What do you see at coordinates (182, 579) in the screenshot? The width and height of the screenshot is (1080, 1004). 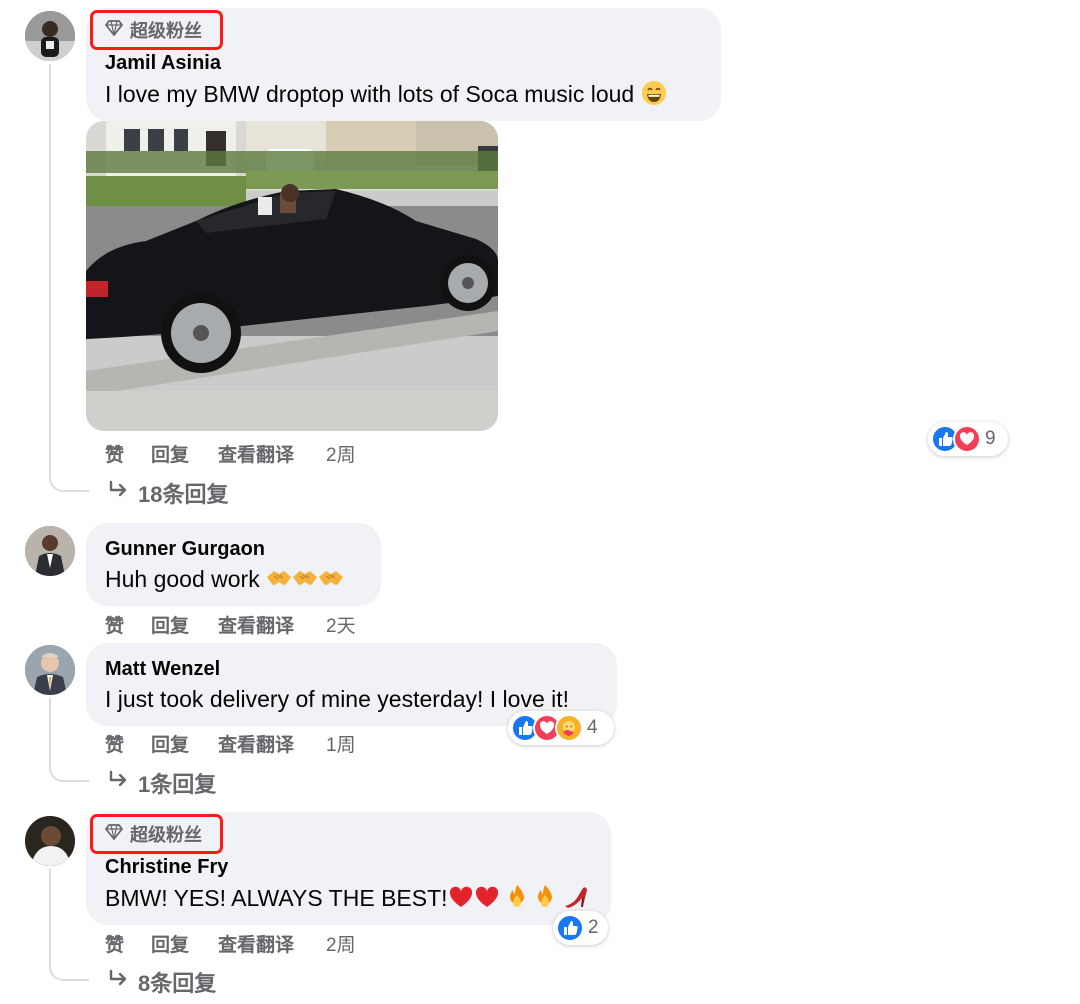 I see `comment-text-content: Huh good work` at bounding box center [182, 579].